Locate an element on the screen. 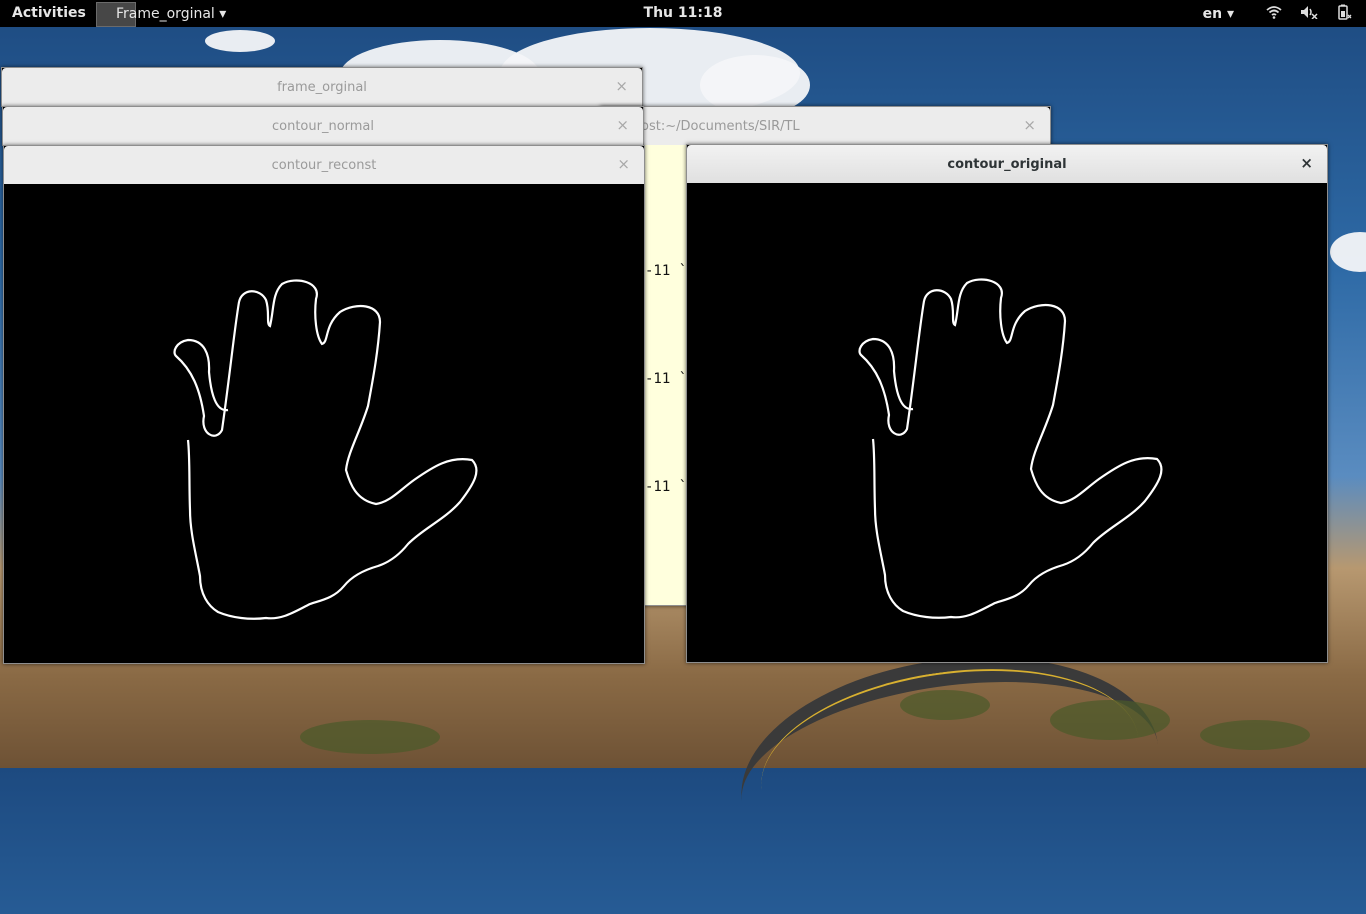 Image resolution: width=1366 pixels, height=914 pixels. window-frame-orginal: frame_orginal × is located at coordinates (322, 87).